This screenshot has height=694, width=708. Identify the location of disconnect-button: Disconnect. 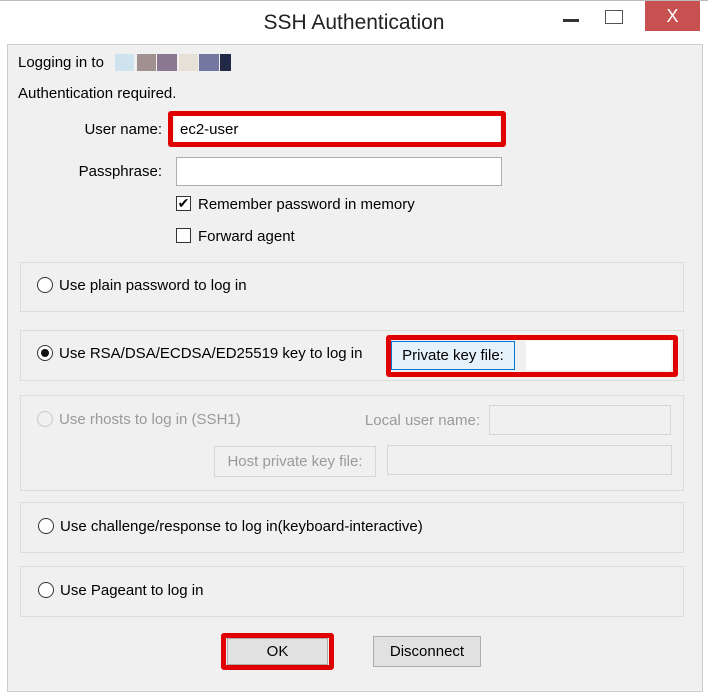
(427, 651).